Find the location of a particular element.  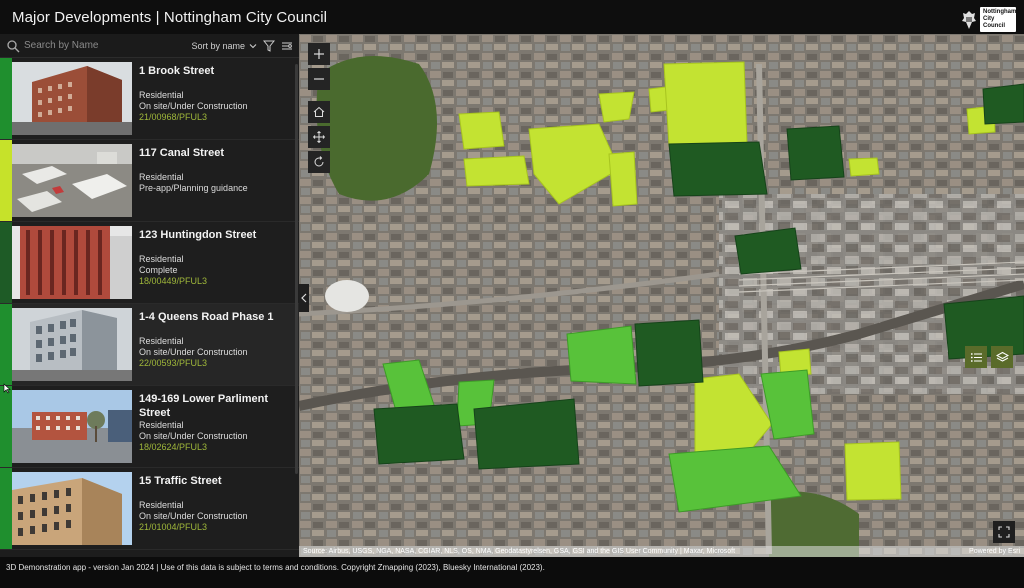

powered-by-esri: Powered by Esri is located at coordinates (994, 551).